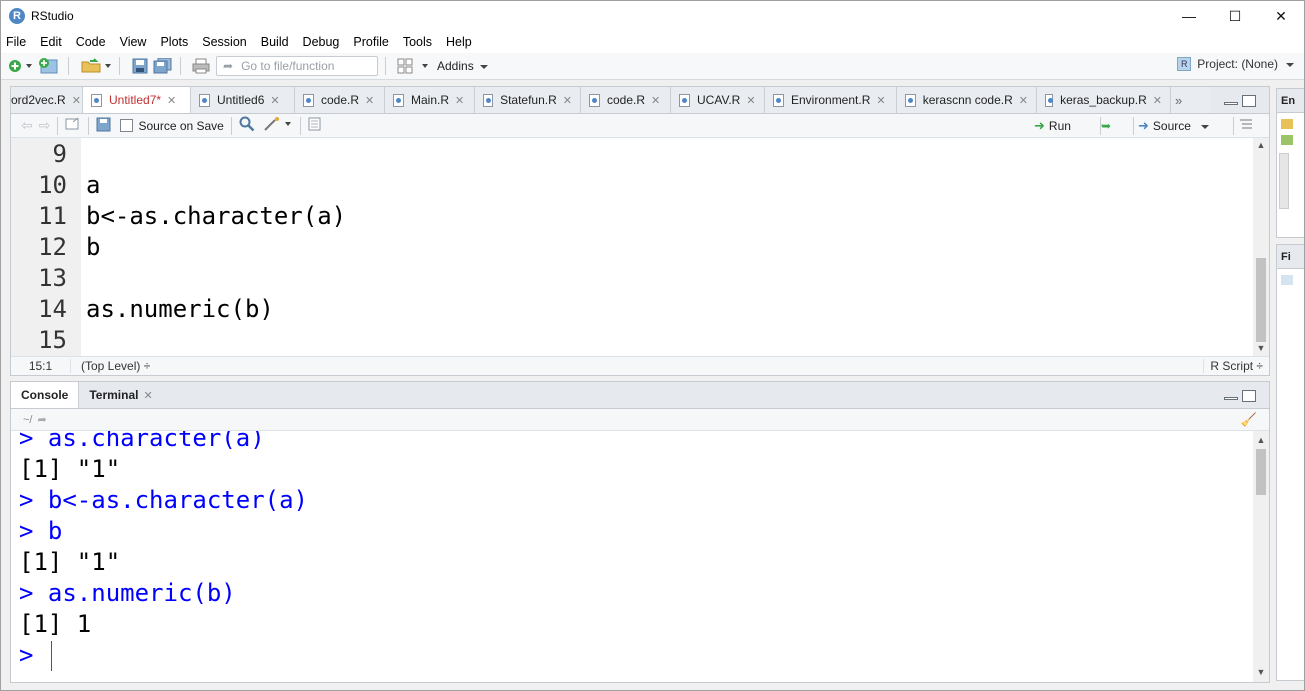 Image resolution: width=1305 pixels, height=691 pixels. I want to click on editor-line: 9, so click(39, 153).